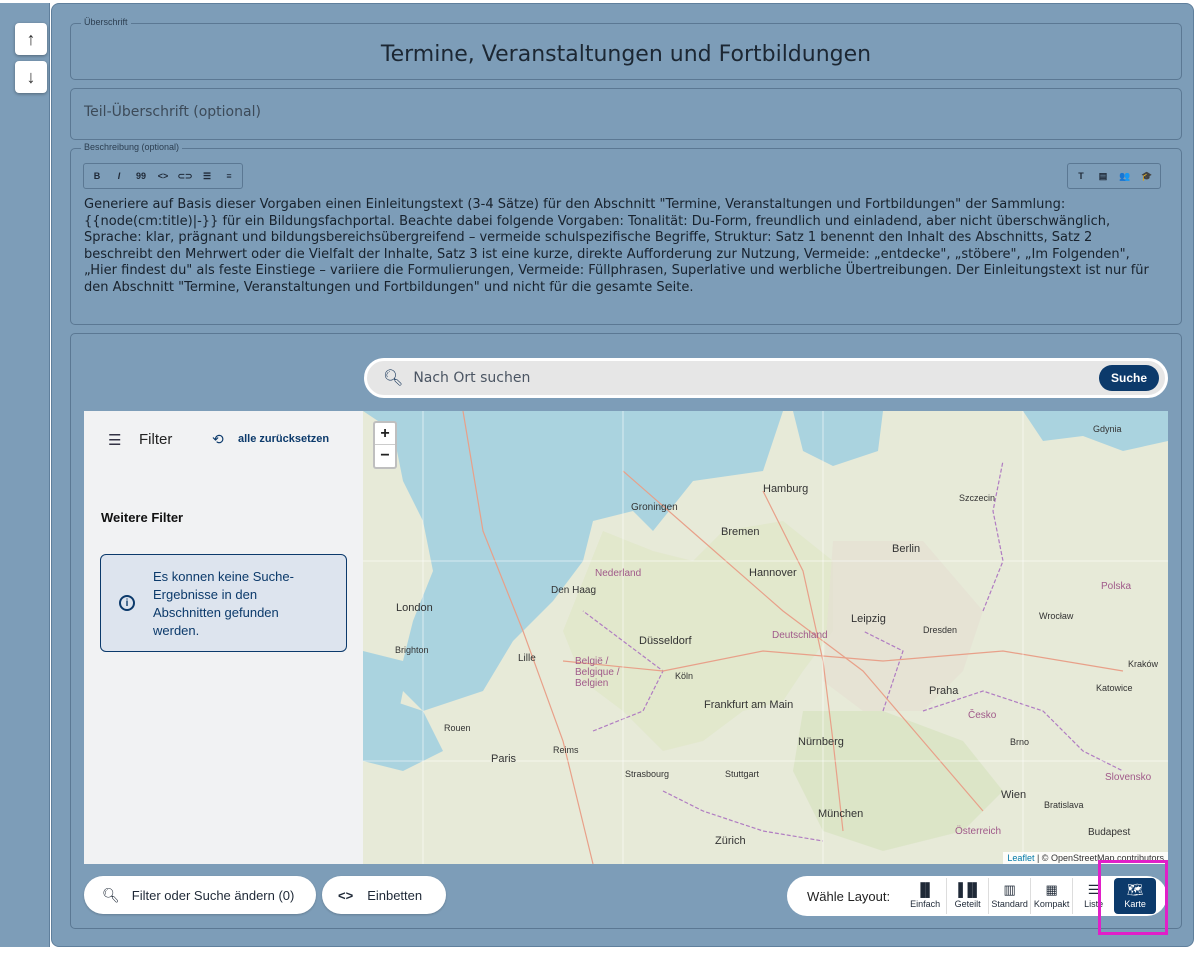  What do you see at coordinates (127, 603) in the screenshot?
I see `info-icon: i` at bounding box center [127, 603].